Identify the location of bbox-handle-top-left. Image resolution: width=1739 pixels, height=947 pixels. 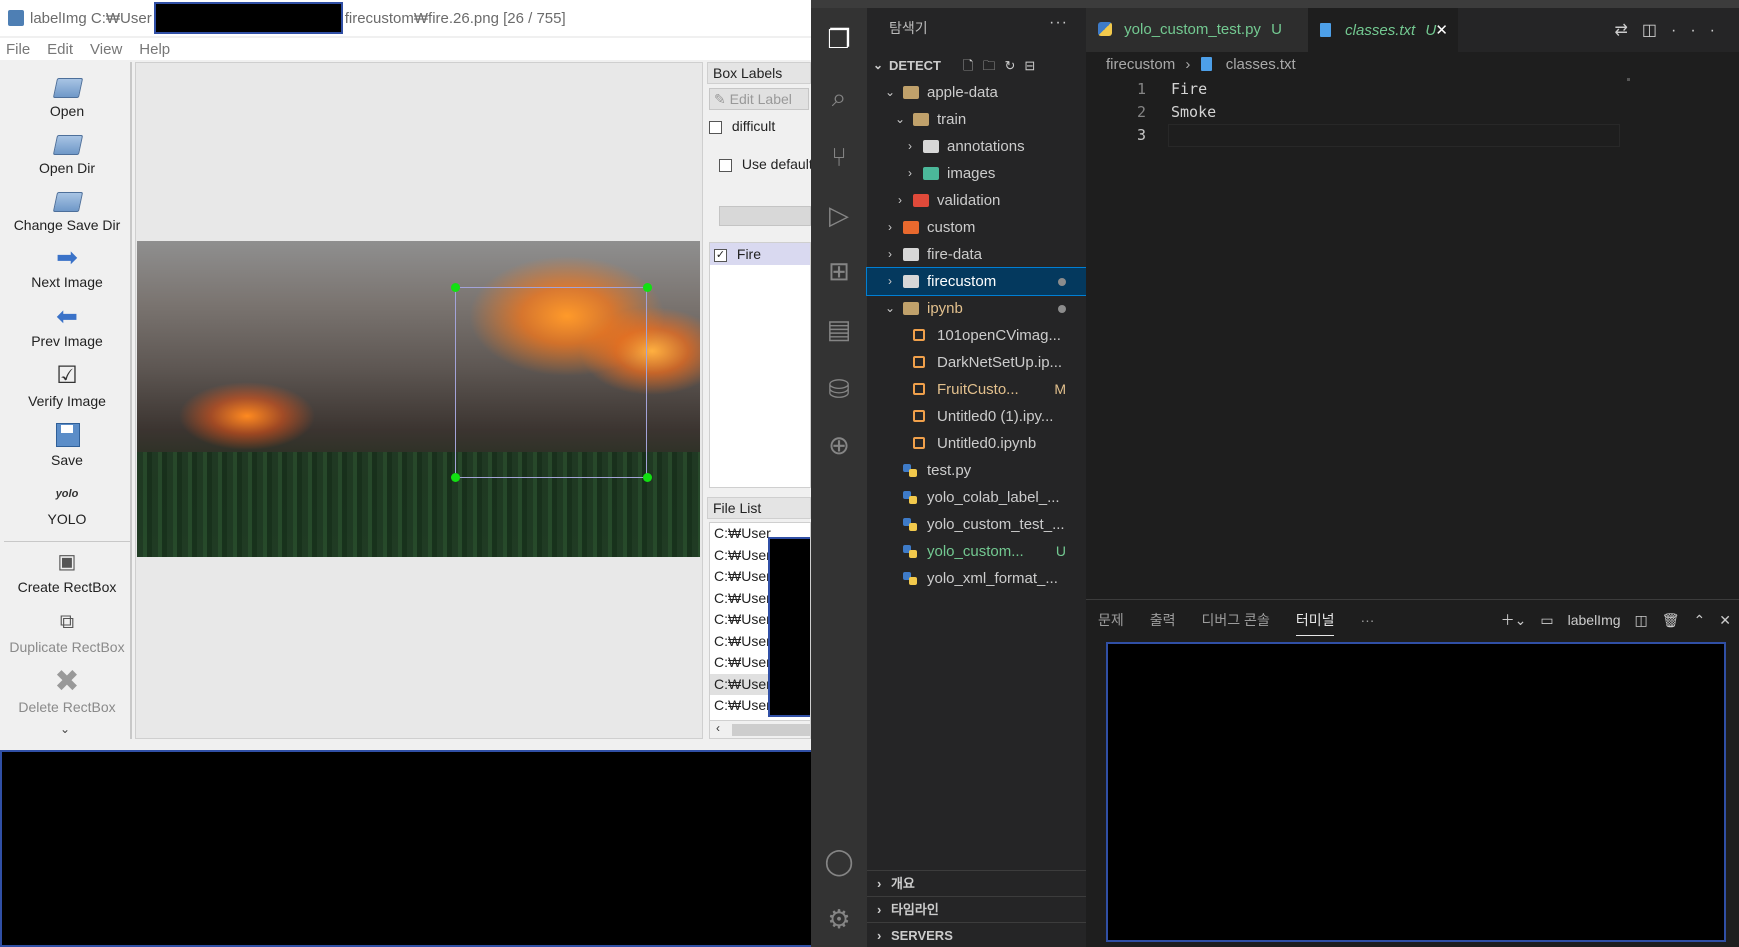
(455, 287).